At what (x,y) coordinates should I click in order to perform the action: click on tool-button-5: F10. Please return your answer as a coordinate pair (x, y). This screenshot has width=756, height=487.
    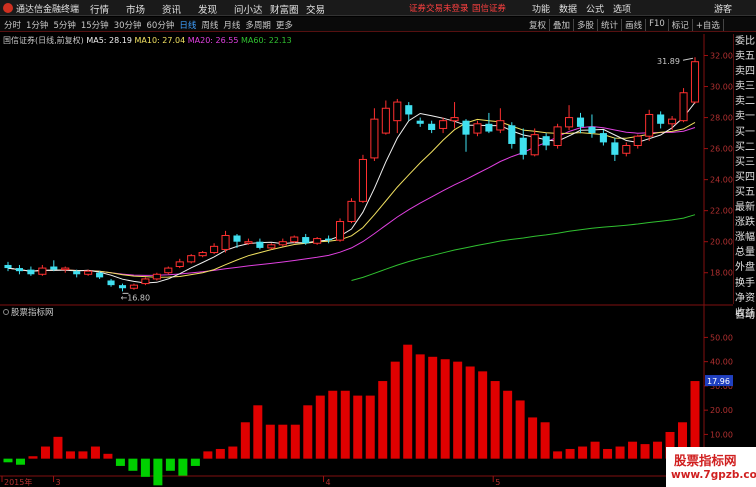
    Looking at the image, I should click on (657, 25).